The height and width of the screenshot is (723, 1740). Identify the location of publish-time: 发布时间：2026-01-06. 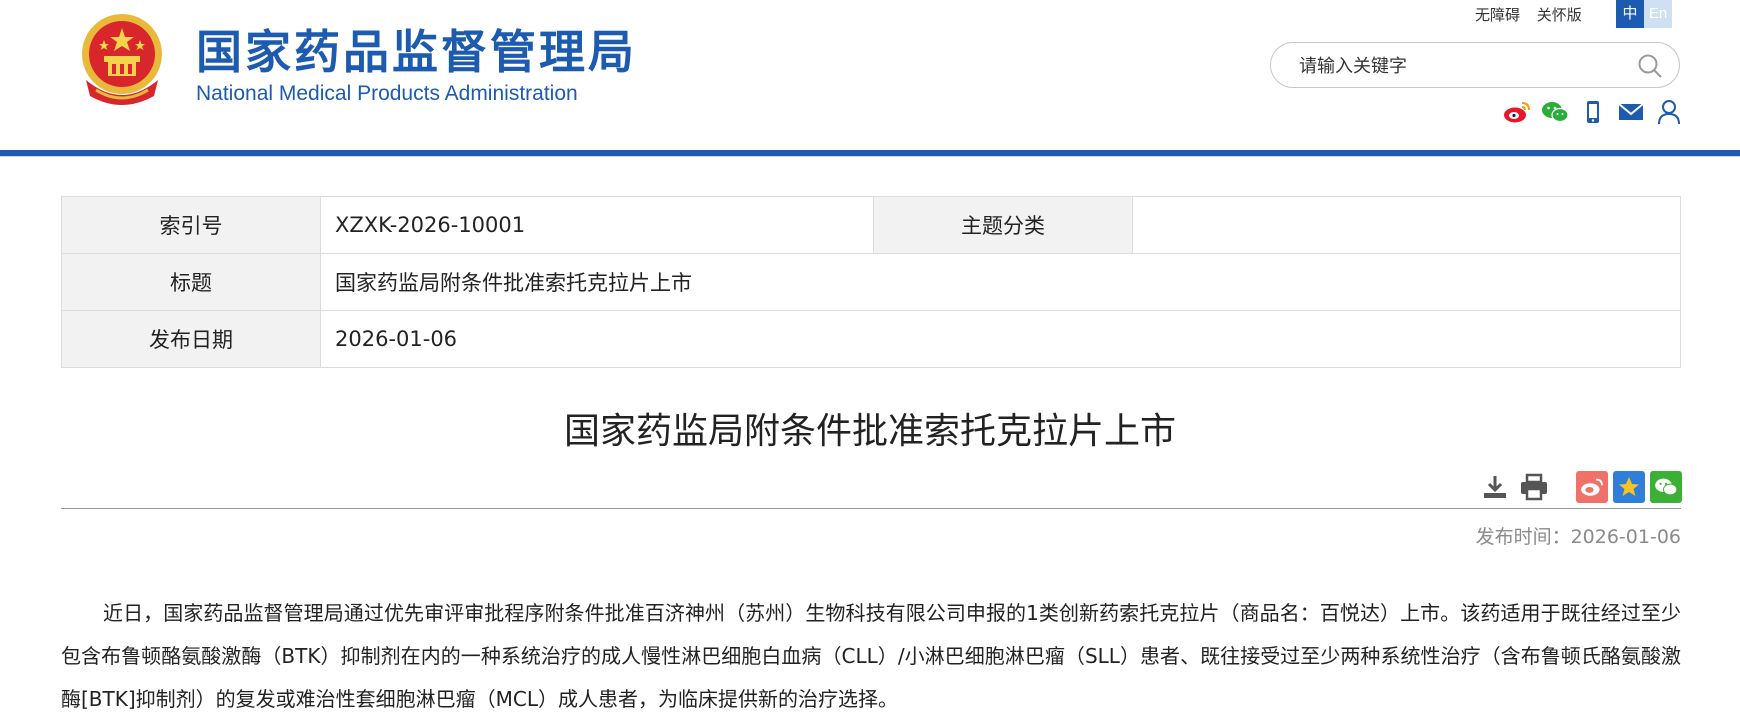
(1578, 537).